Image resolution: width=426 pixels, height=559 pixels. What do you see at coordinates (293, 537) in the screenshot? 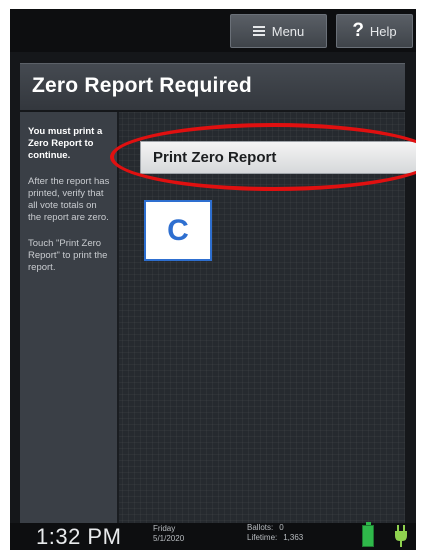
I see `lifetime-value: 1,363` at bounding box center [293, 537].